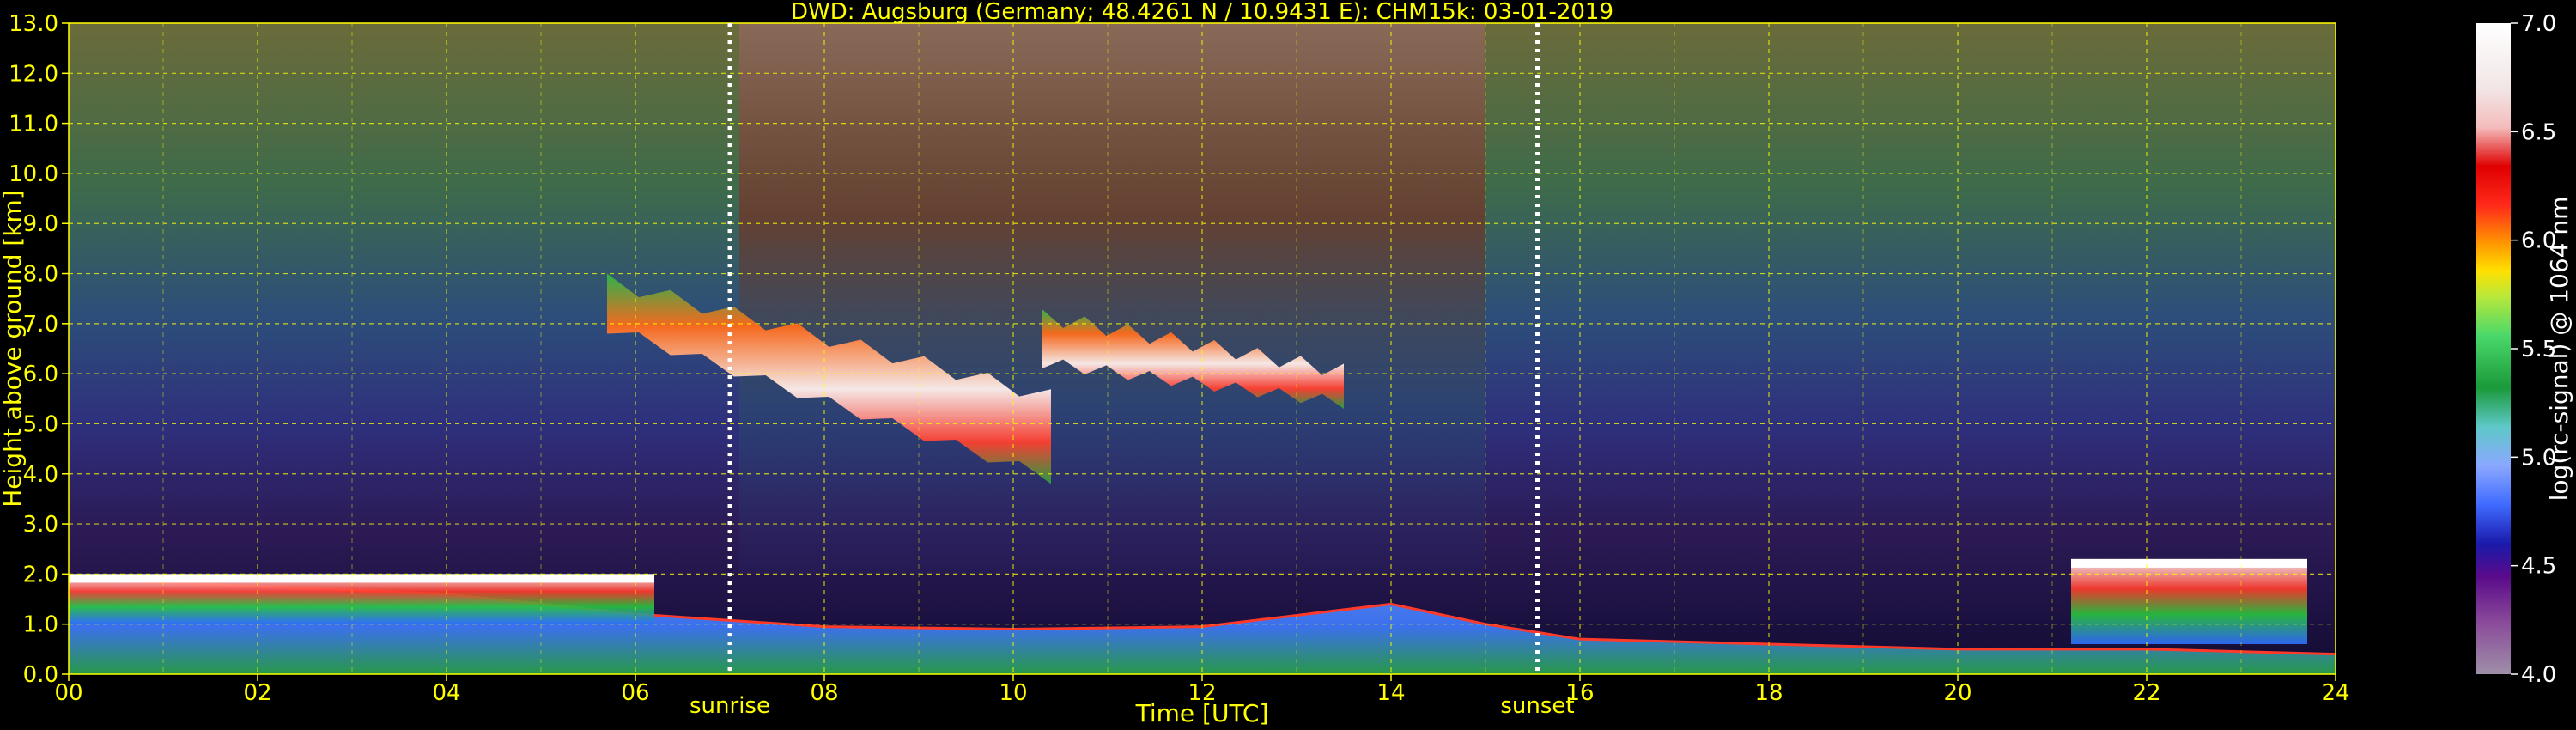 The image size is (2576, 730). I want to click on y-tick-label-1: 1.0, so click(40, 625).